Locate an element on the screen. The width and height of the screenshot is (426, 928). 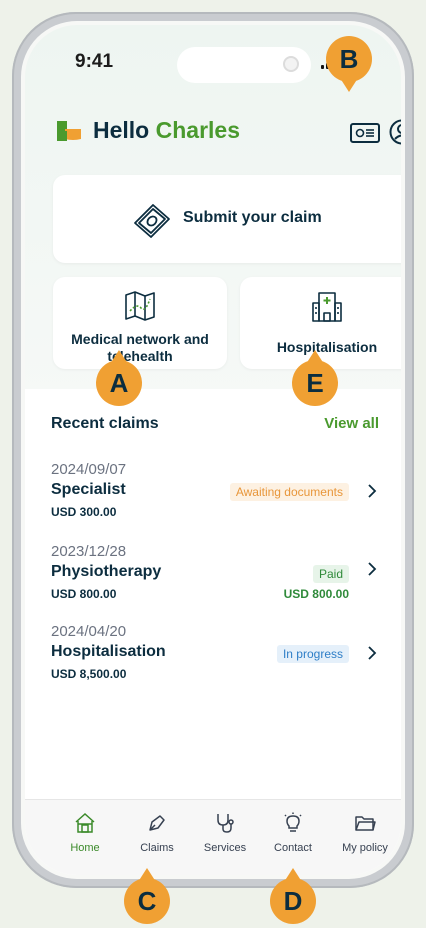
nav-my-policy: My policy is located at coordinates (365, 833).